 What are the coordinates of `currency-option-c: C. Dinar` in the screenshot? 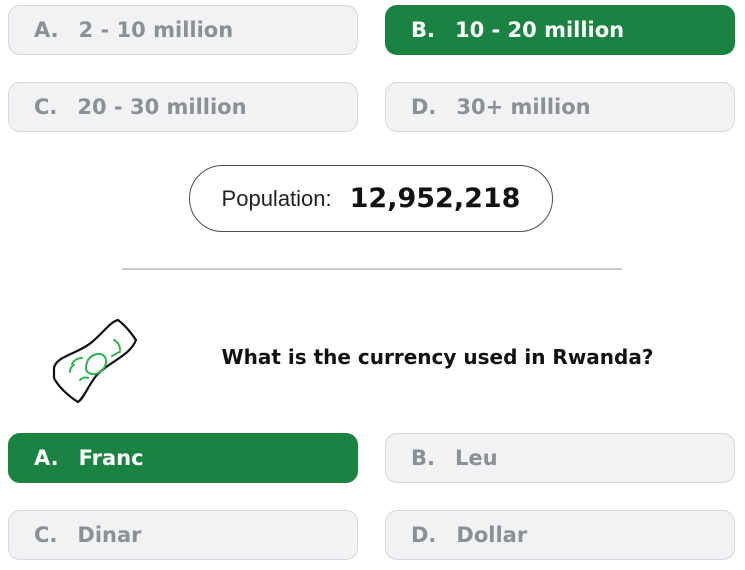 It's located at (183, 535).